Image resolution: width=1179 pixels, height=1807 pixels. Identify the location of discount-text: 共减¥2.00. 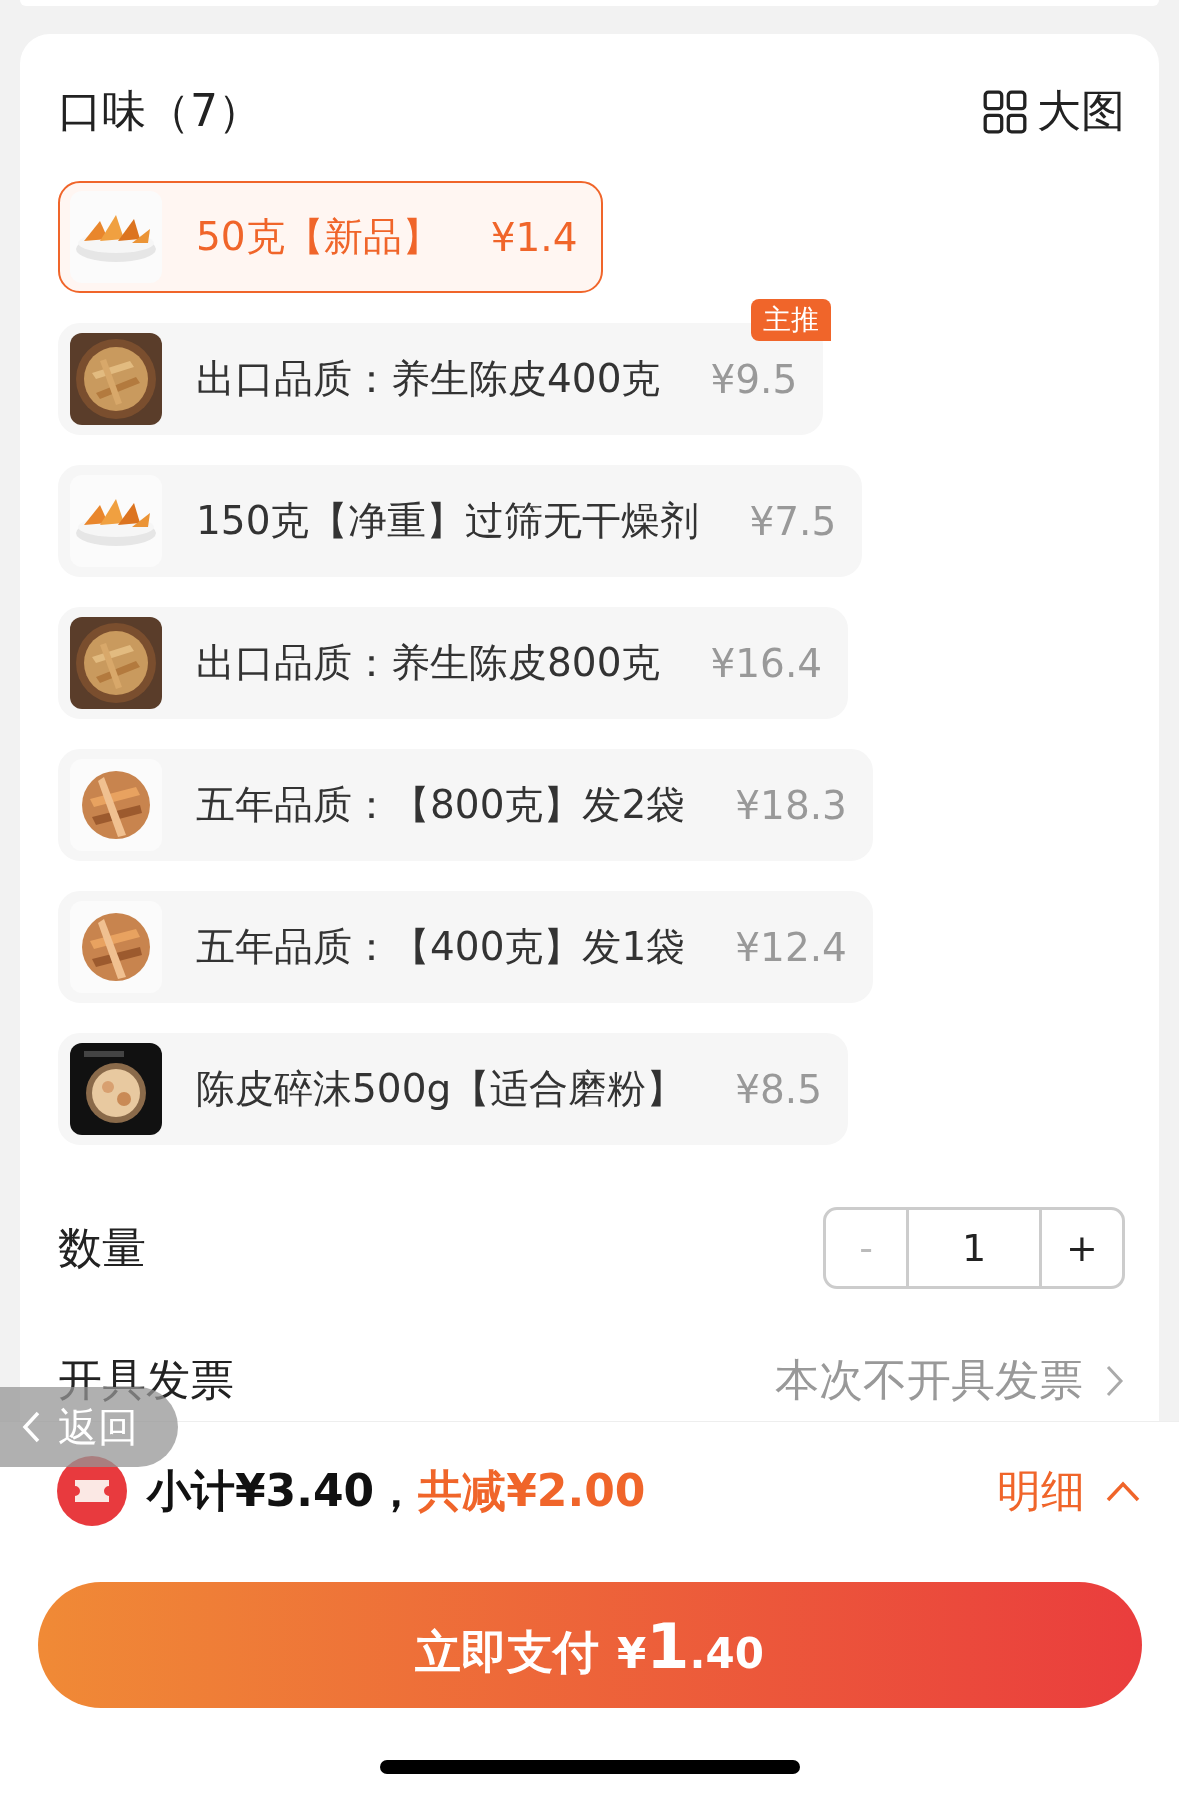
(532, 1490).